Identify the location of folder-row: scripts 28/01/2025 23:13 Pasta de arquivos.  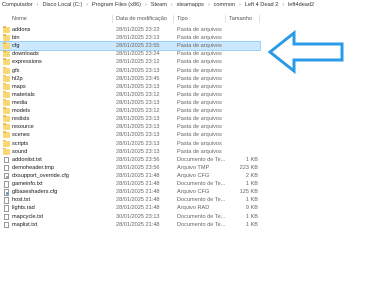
(130, 143).